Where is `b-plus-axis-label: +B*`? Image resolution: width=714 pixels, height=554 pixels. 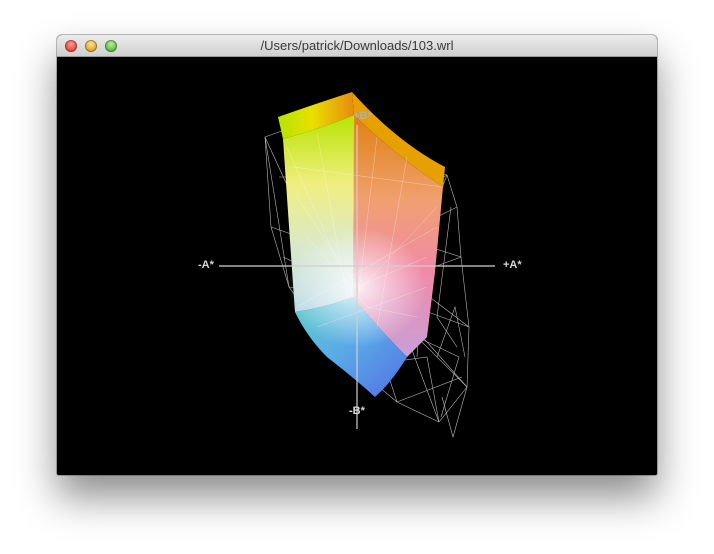 b-plus-axis-label: +B* is located at coordinates (362, 116).